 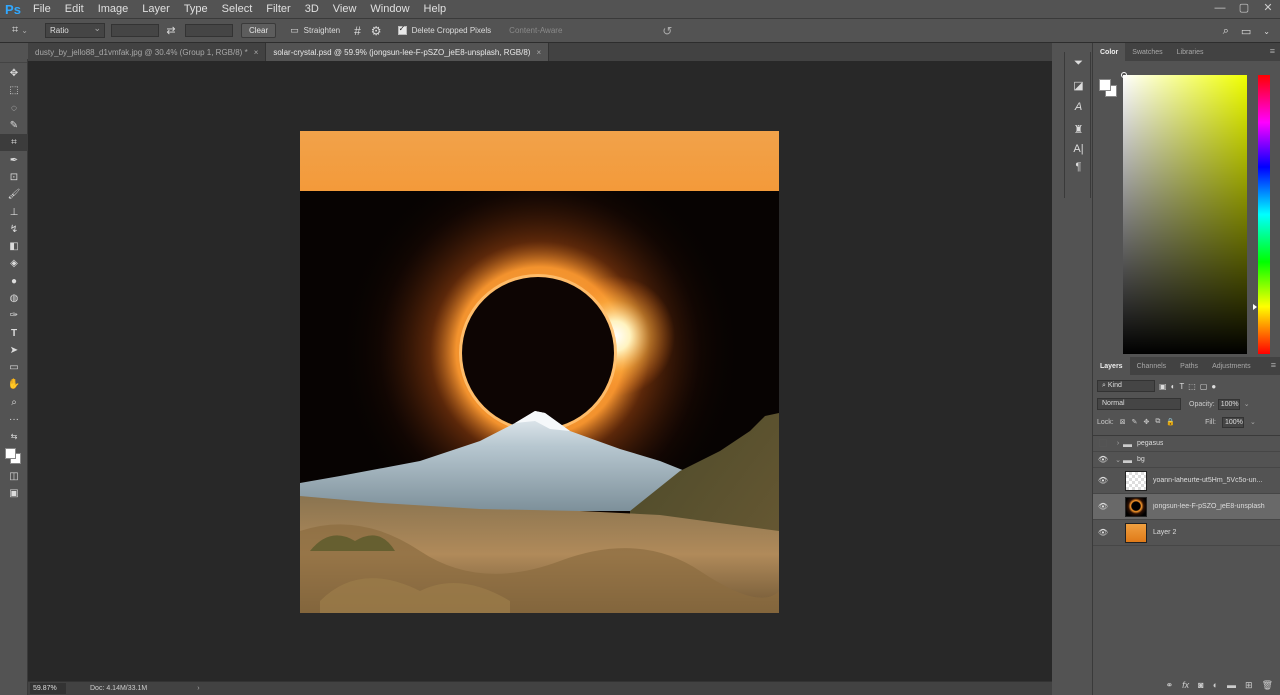 I want to click on character-icon: A, so click(x=1078, y=107).